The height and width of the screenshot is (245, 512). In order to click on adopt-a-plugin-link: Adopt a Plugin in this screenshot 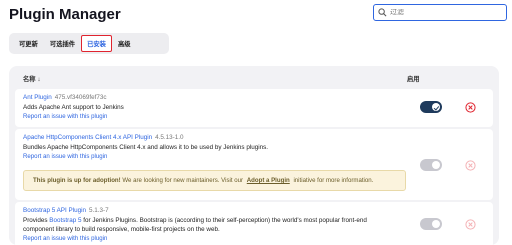, I will do `click(268, 180)`.